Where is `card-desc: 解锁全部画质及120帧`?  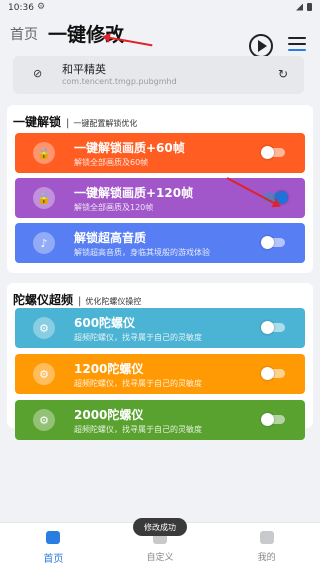
card-desc: 解锁全部画质及120帧 is located at coordinates (114, 207).